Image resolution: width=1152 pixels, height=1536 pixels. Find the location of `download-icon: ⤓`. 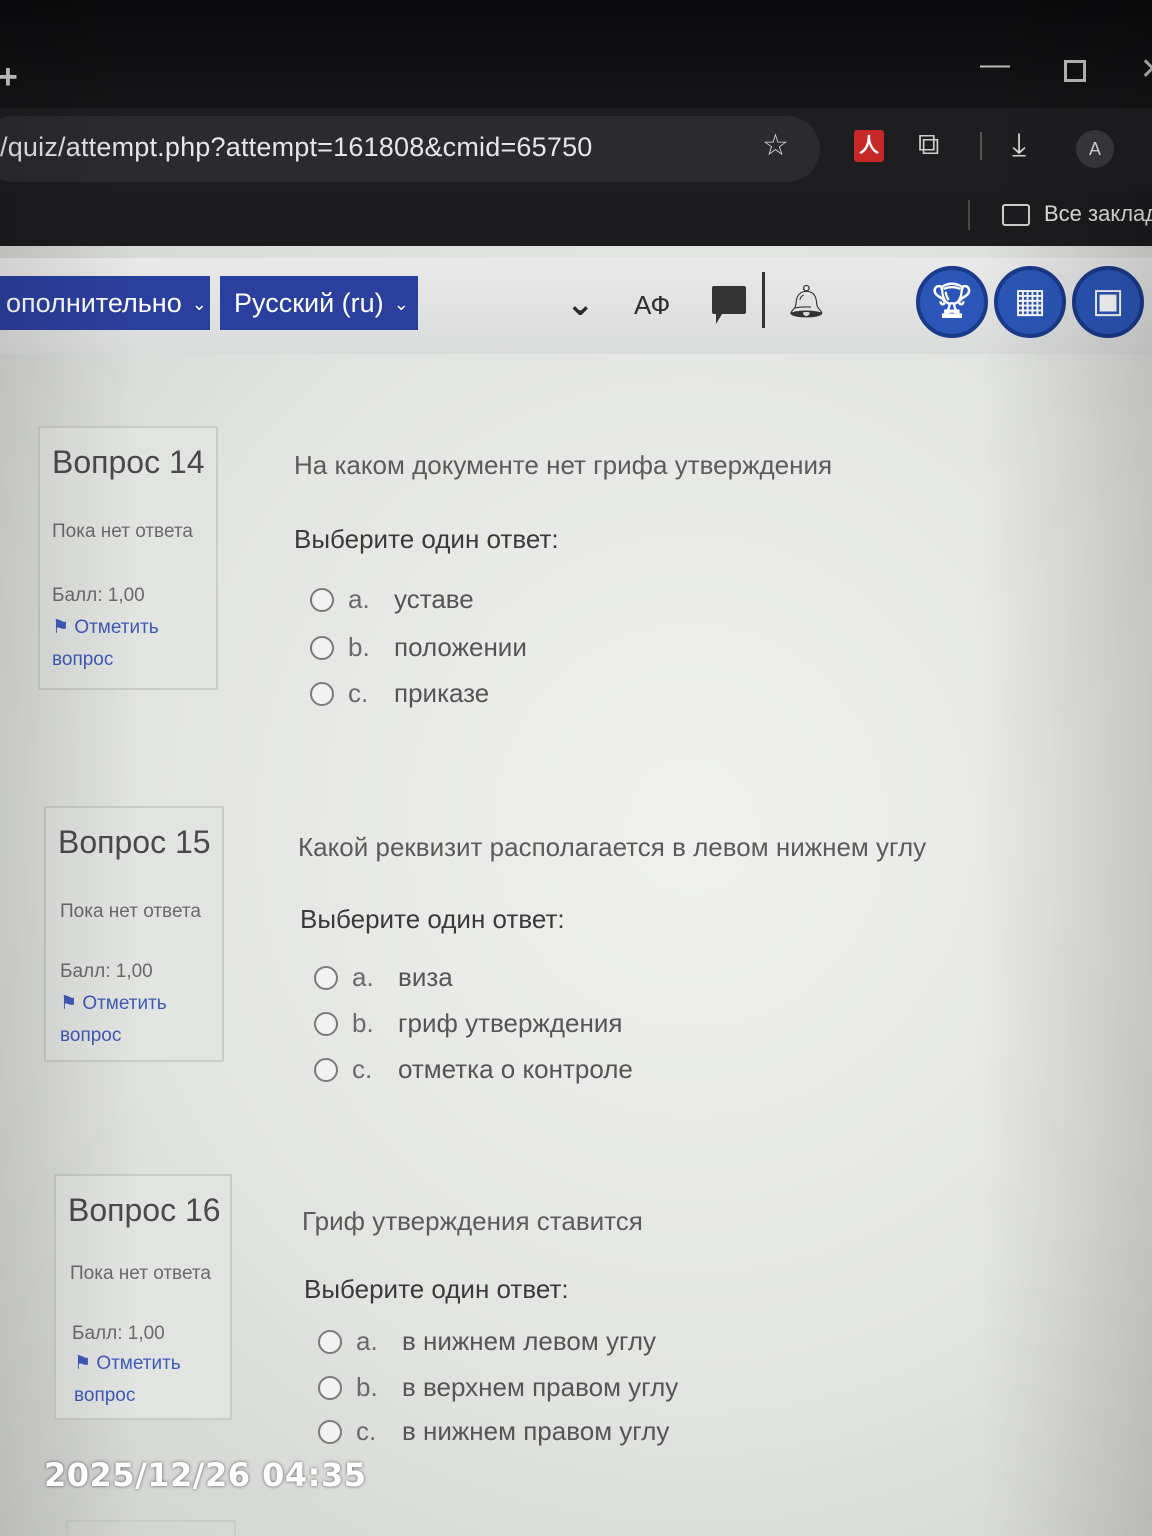

download-icon: ⤓ is located at coordinates (1019, 145).